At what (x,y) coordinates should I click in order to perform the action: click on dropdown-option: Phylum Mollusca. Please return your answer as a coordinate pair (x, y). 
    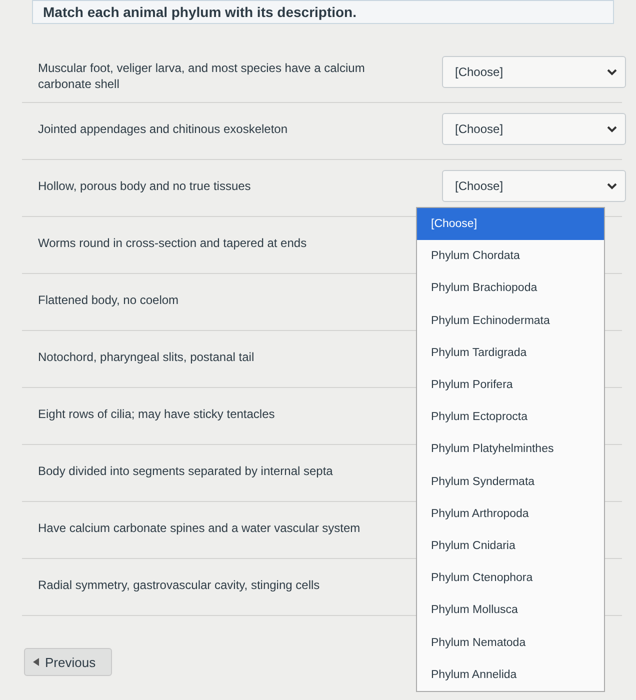
    Looking at the image, I should click on (510, 610).